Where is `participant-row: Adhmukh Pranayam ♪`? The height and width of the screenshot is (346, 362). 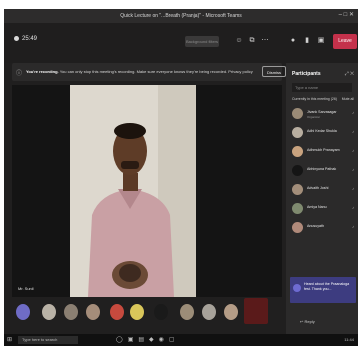
participant-row: Adhmukh Pranayam ♪ is located at coordinates (323, 152).